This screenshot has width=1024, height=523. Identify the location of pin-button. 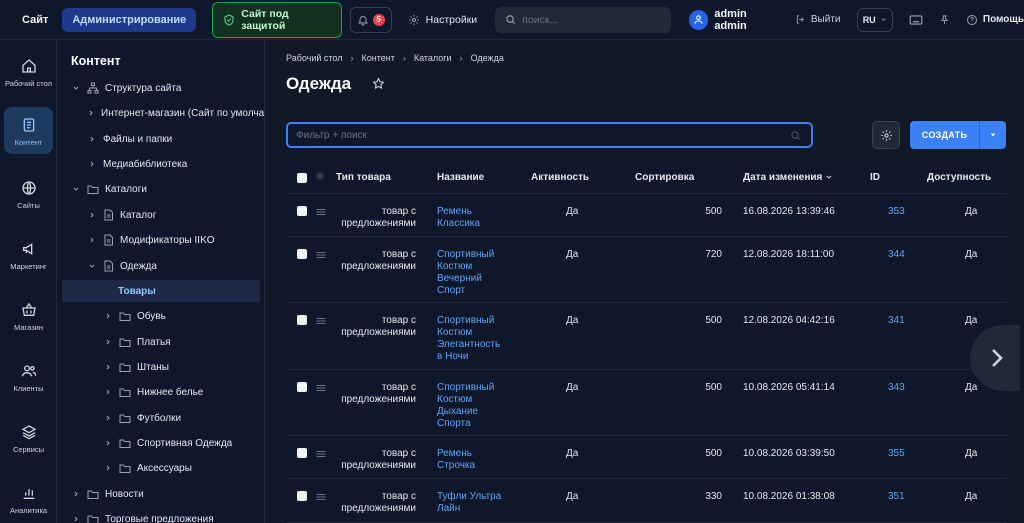
(944, 20).